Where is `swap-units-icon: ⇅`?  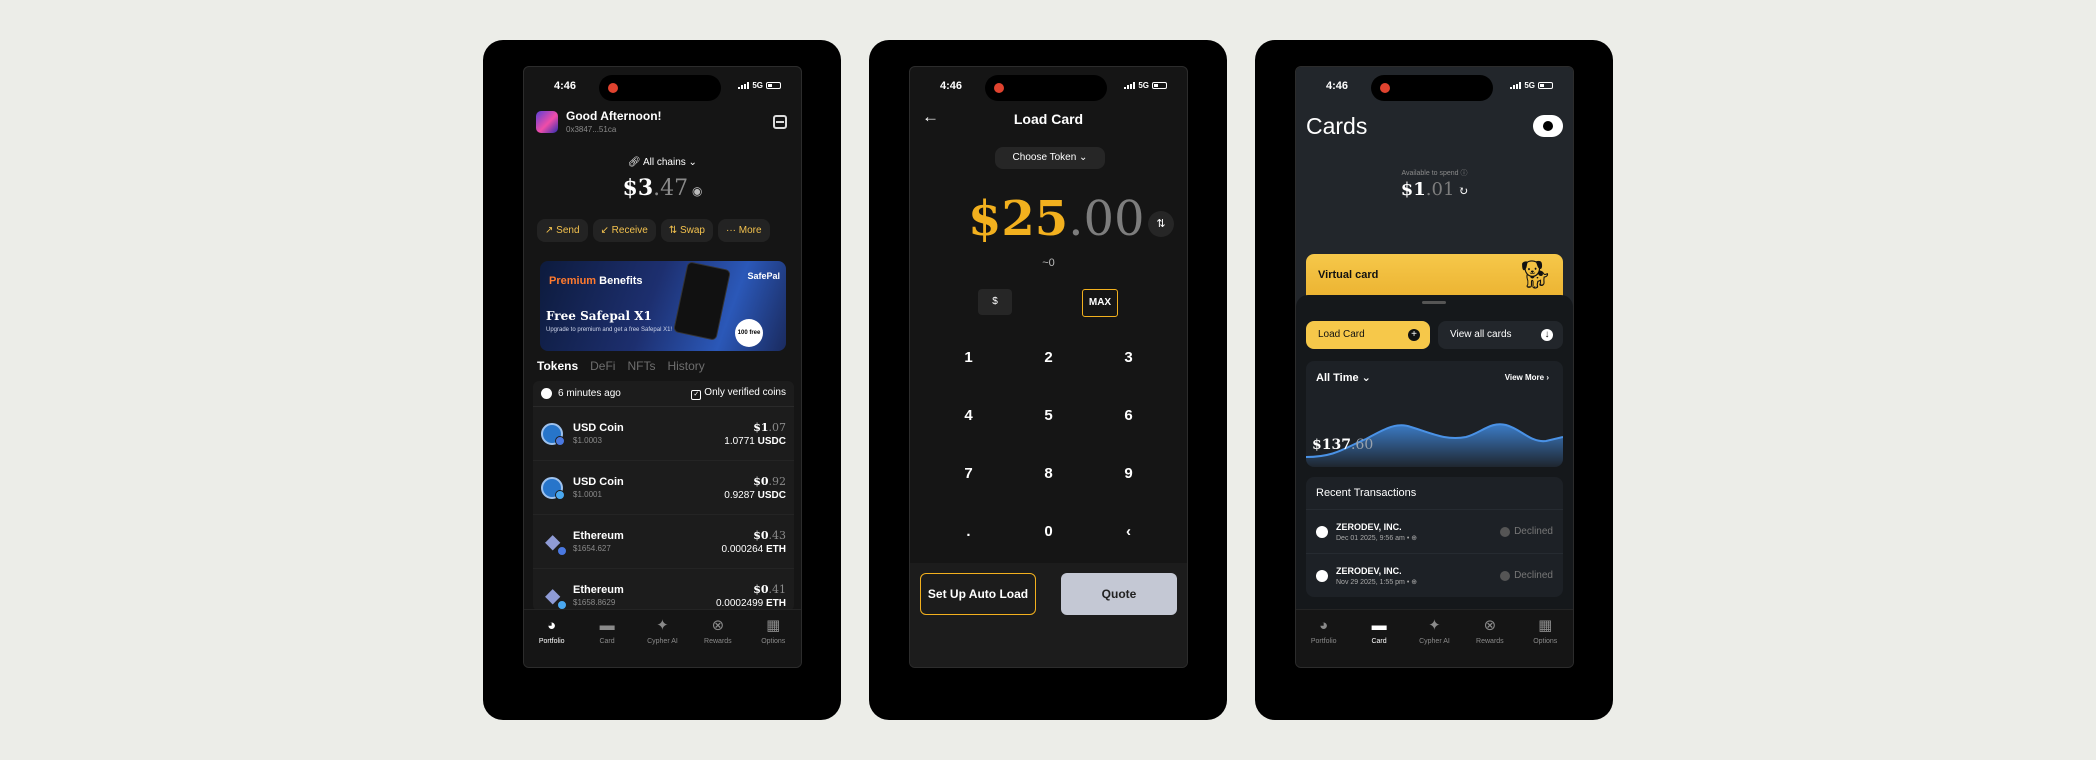 swap-units-icon: ⇅ is located at coordinates (1161, 224).